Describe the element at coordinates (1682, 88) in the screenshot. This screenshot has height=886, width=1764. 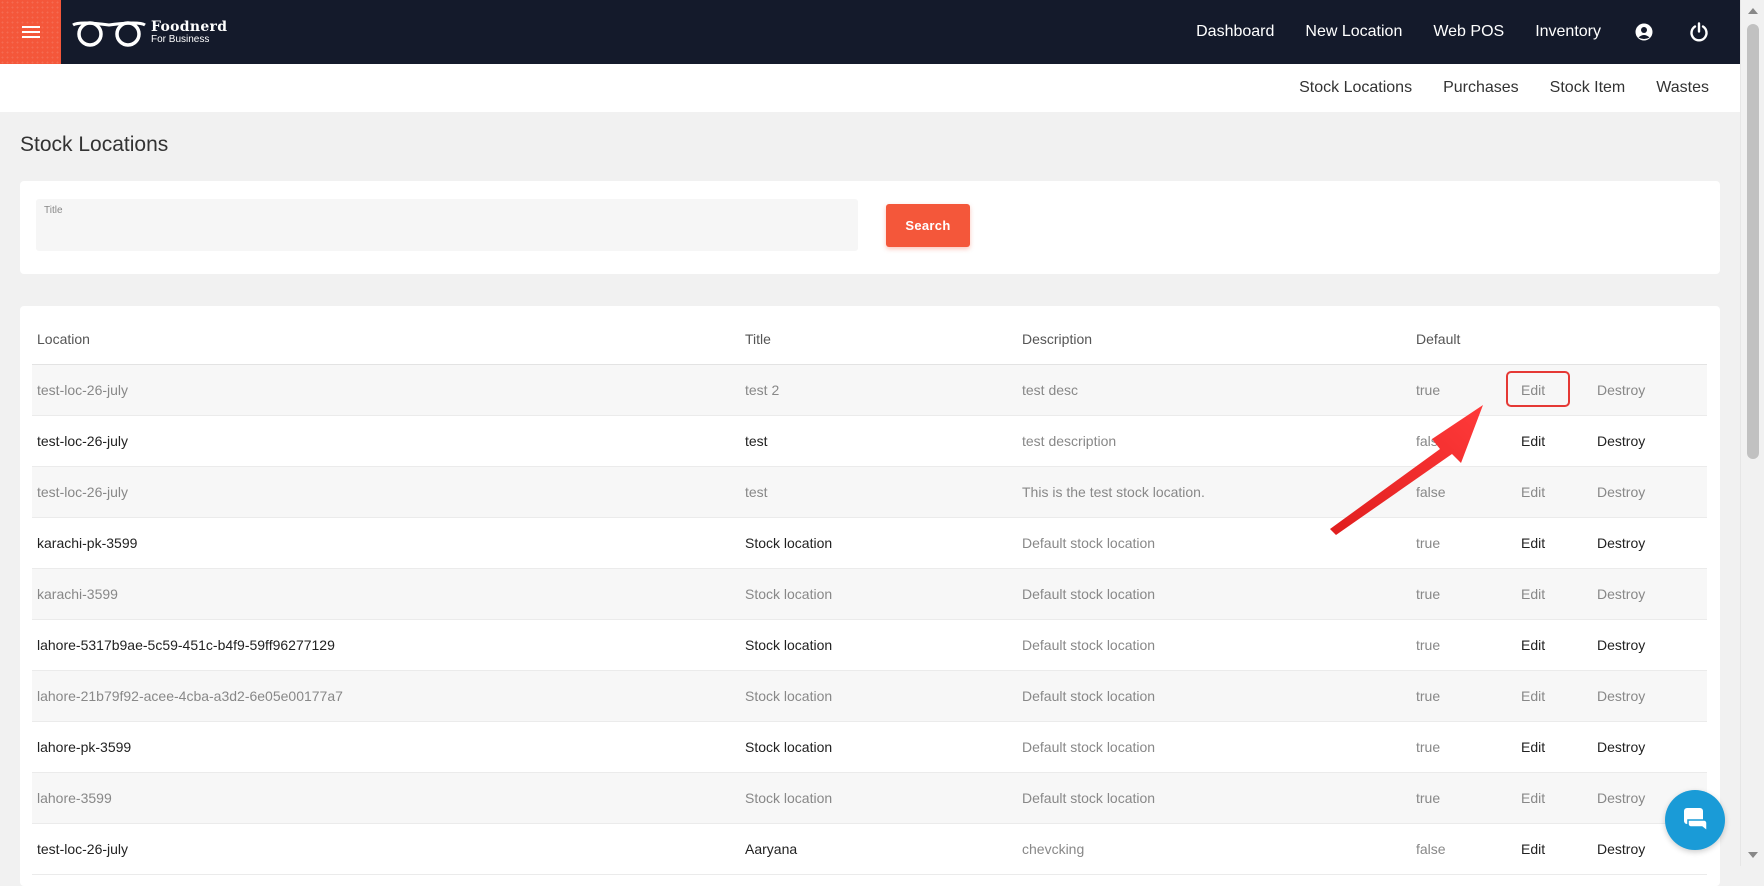
I see `subnav-wastes: Wastes` at that location.